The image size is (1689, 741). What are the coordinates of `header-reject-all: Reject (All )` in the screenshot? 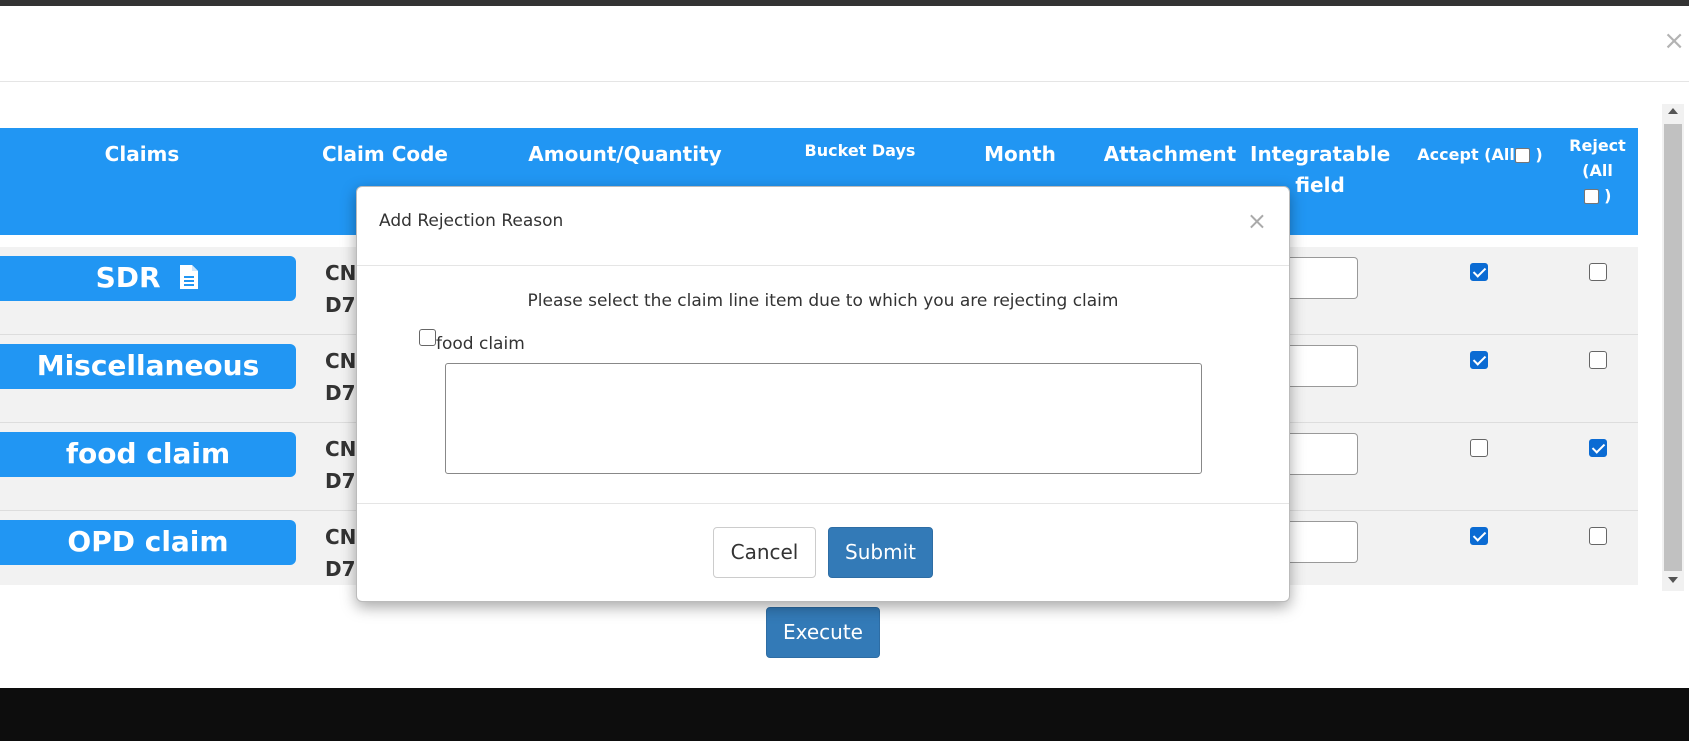 It's located at (1597, 170).